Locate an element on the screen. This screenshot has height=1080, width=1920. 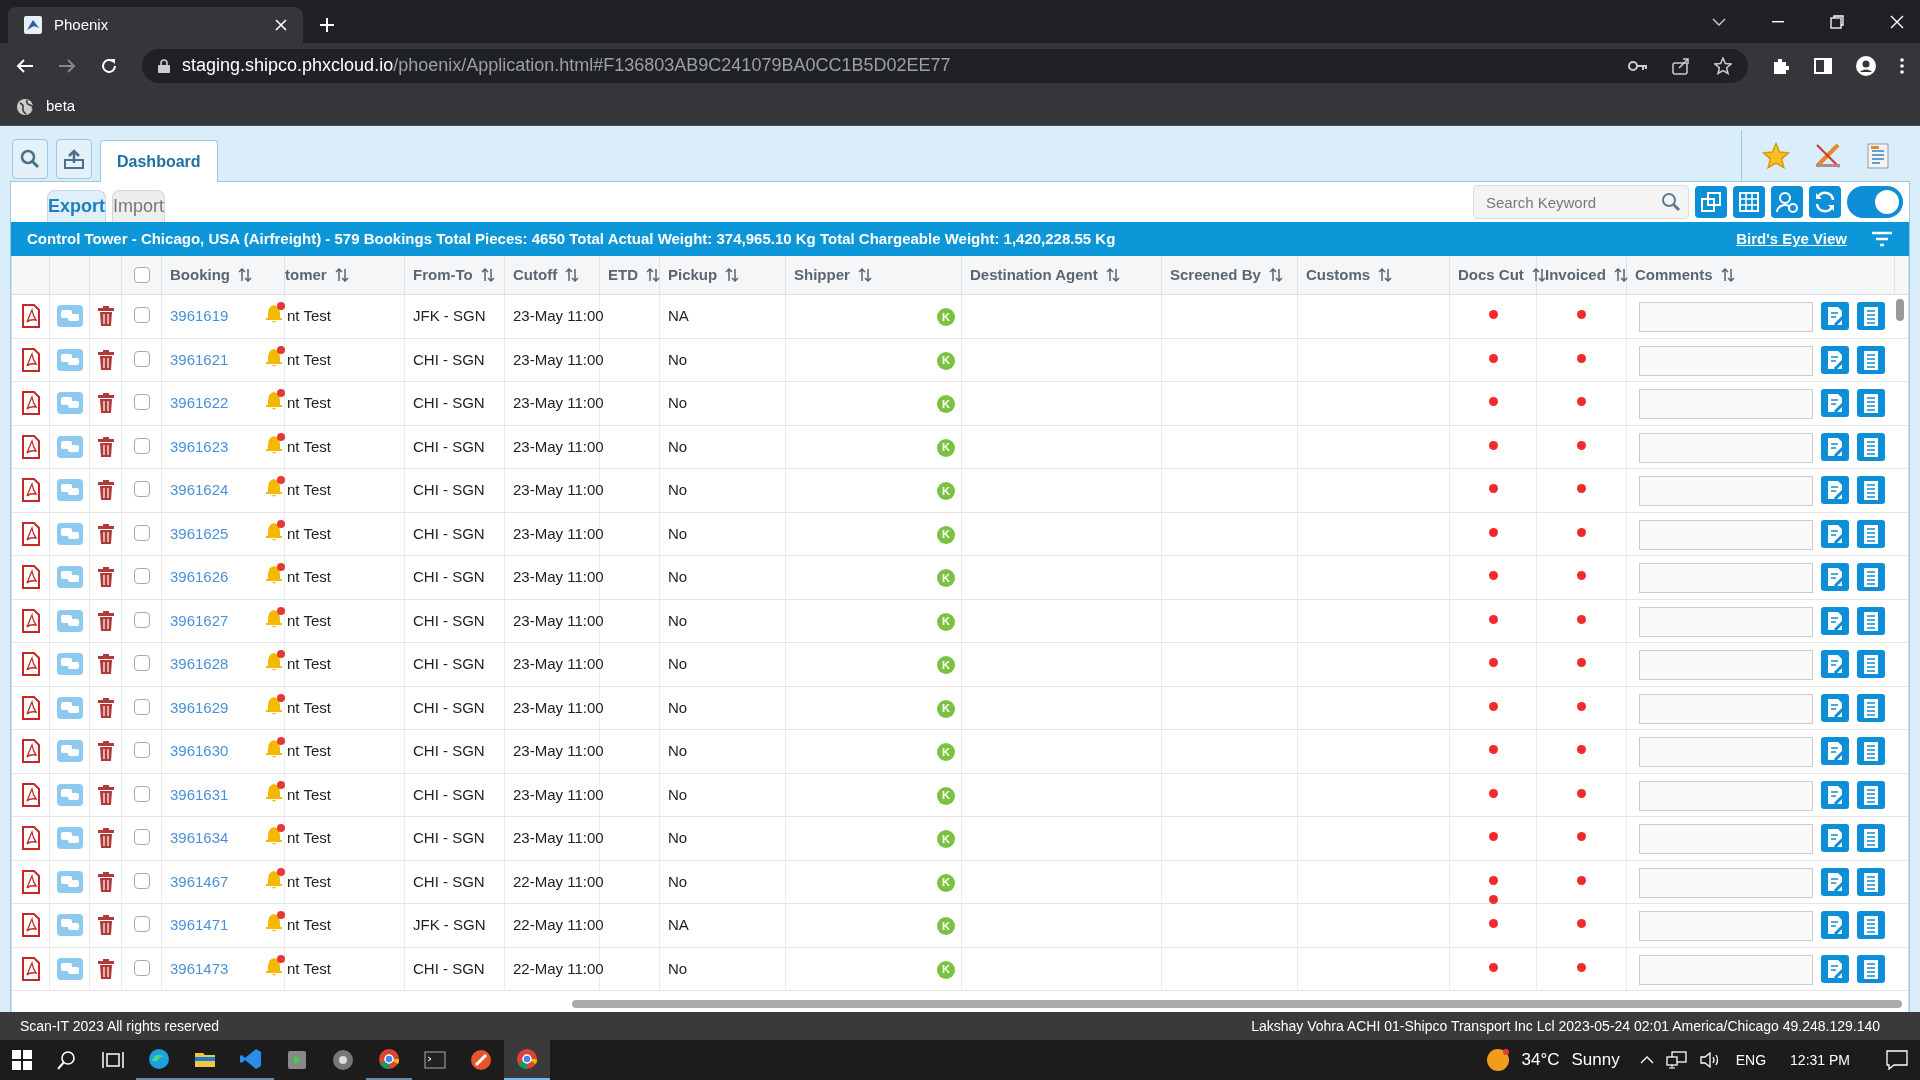
booking-link: 3961619 is located at coordinates (199, 316).